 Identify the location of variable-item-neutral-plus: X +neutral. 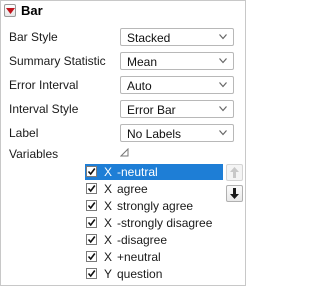
(154, 257).